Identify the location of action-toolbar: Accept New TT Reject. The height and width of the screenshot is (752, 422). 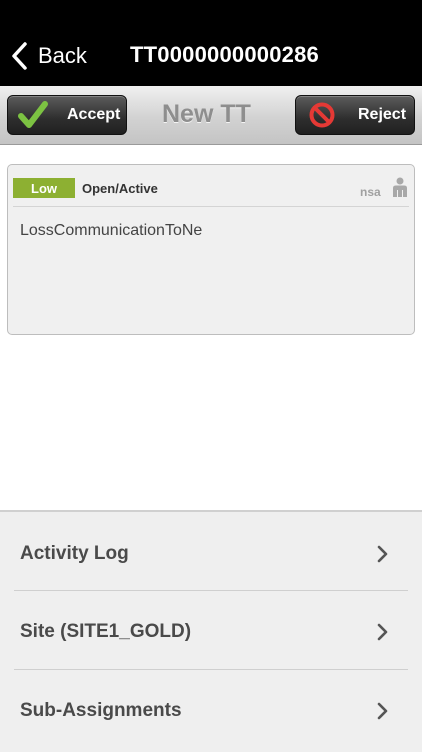
(211, 115).